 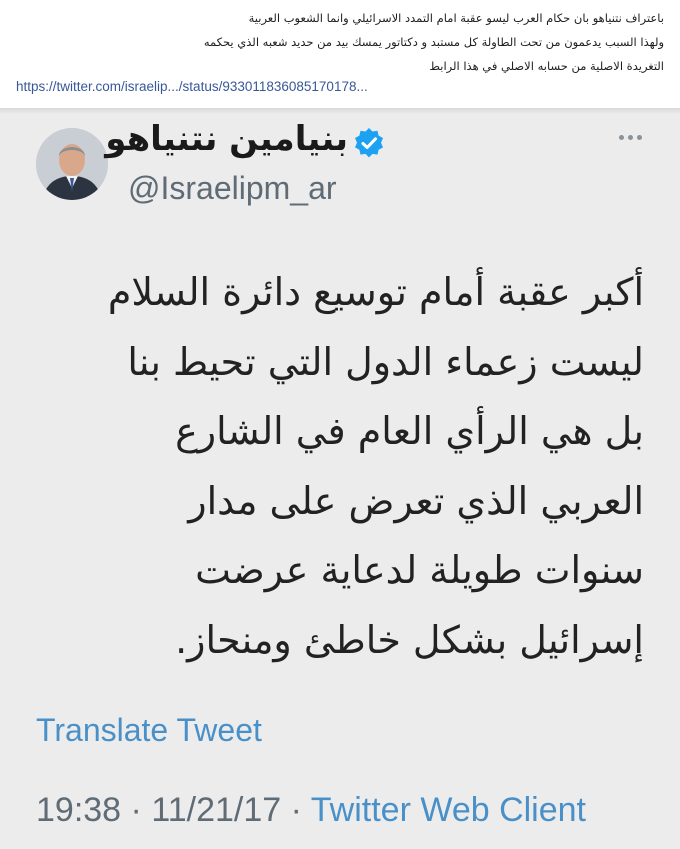 I want to click on tweet-body-line: سنوات طويلة لدعاية عرضت, so click(x=419, y=570).